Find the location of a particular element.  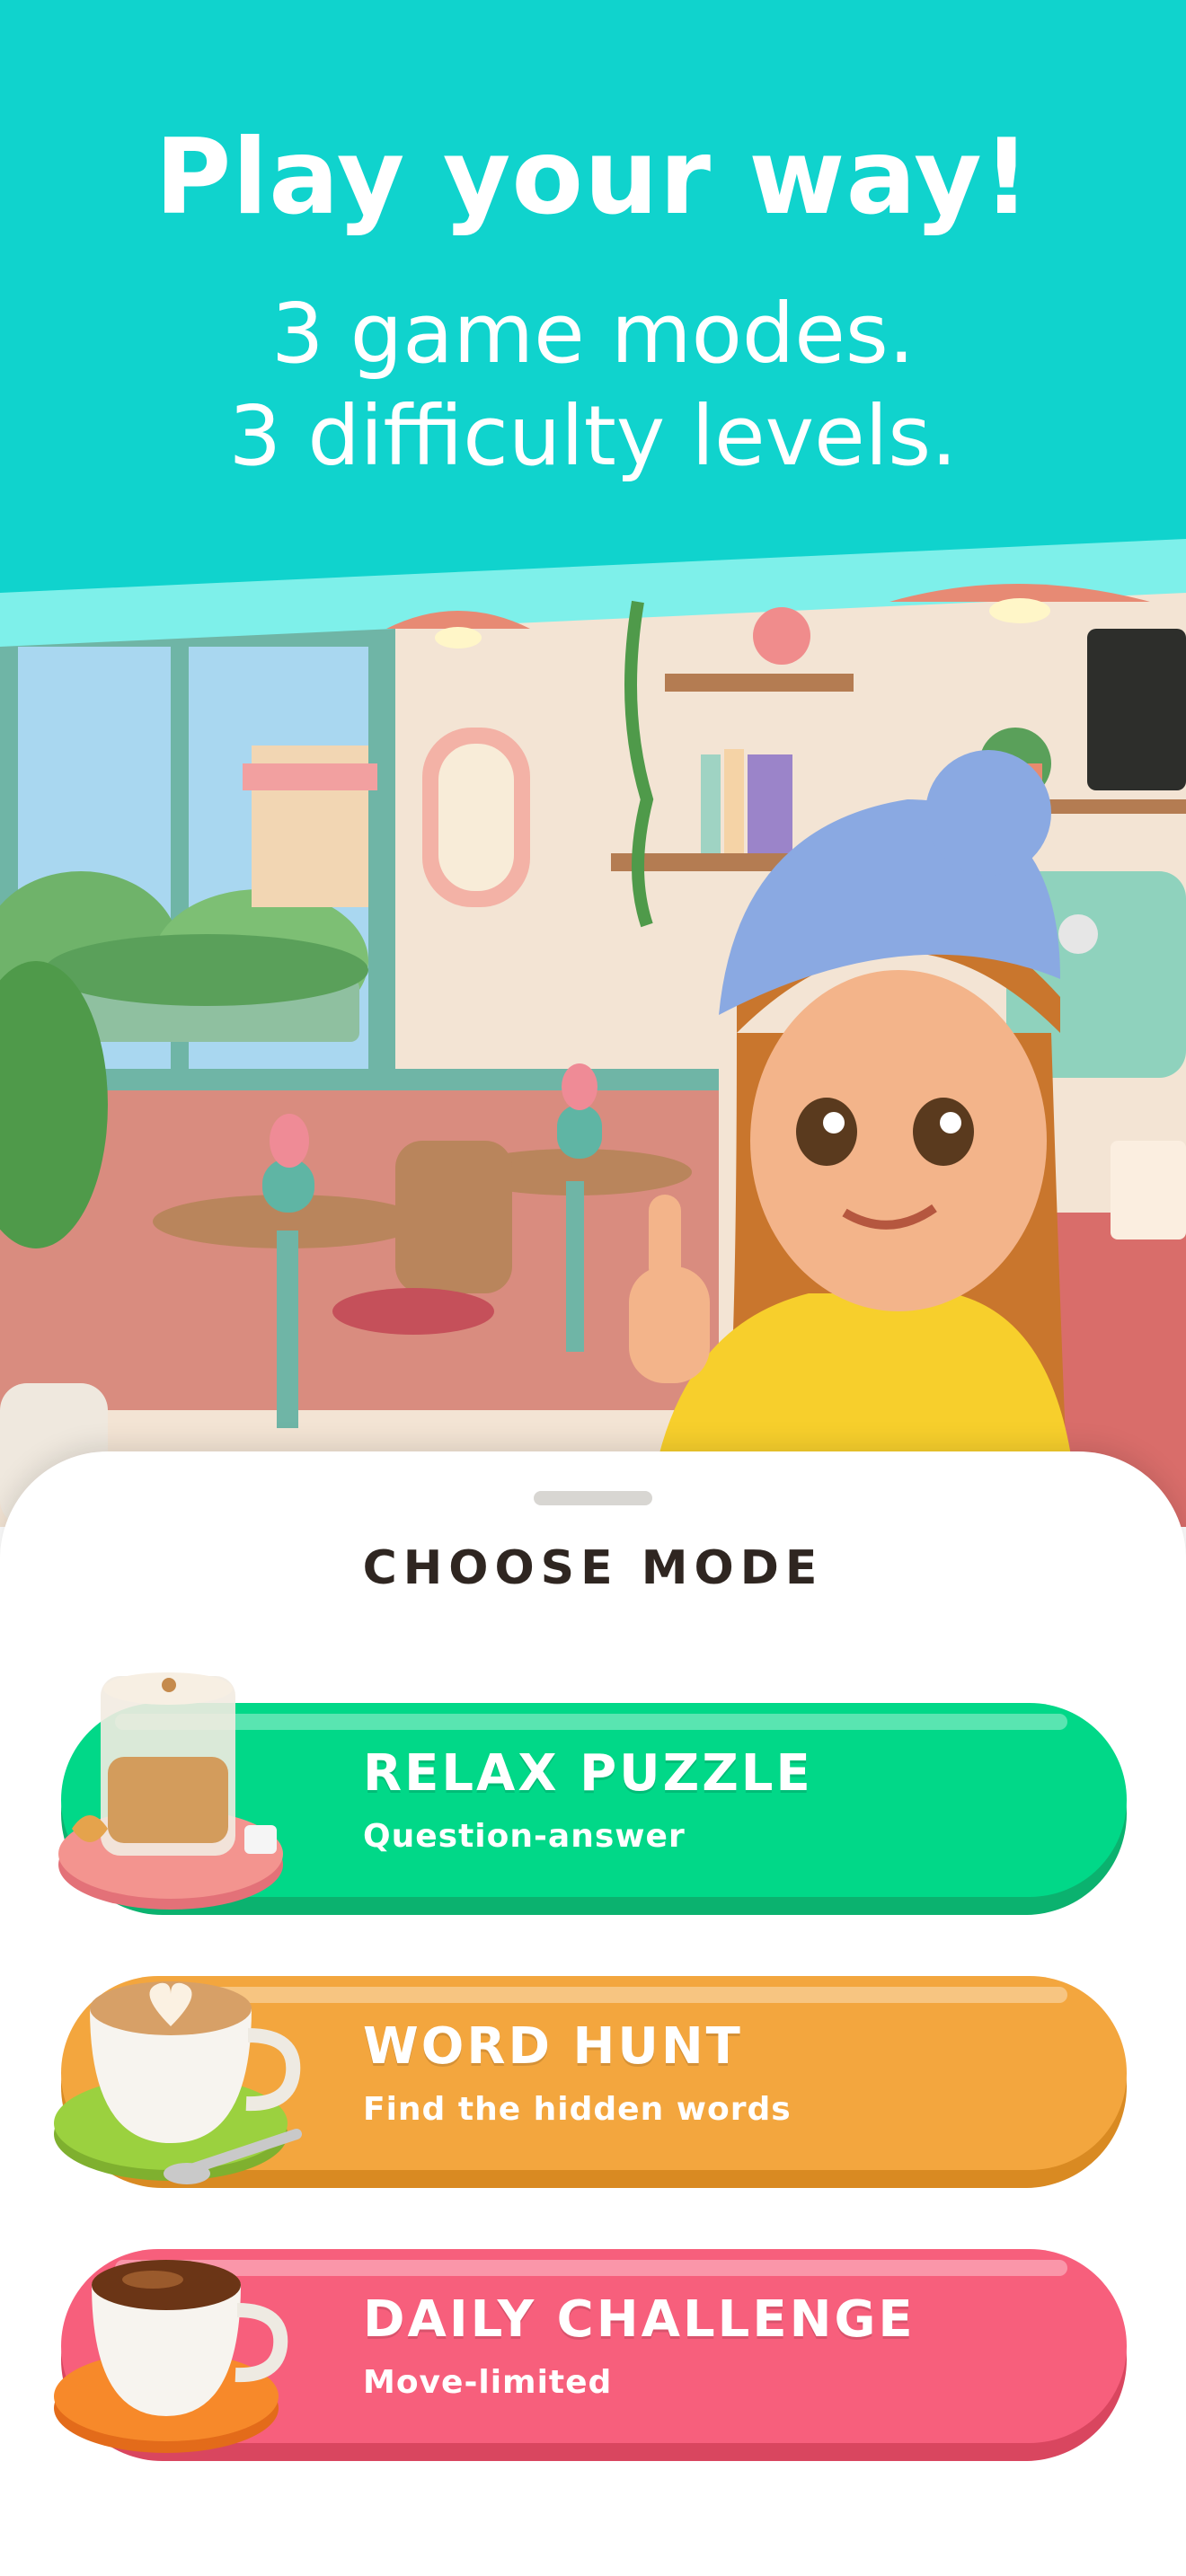

mode-description: Find the hidden words is located at coordinates (577, 2109).